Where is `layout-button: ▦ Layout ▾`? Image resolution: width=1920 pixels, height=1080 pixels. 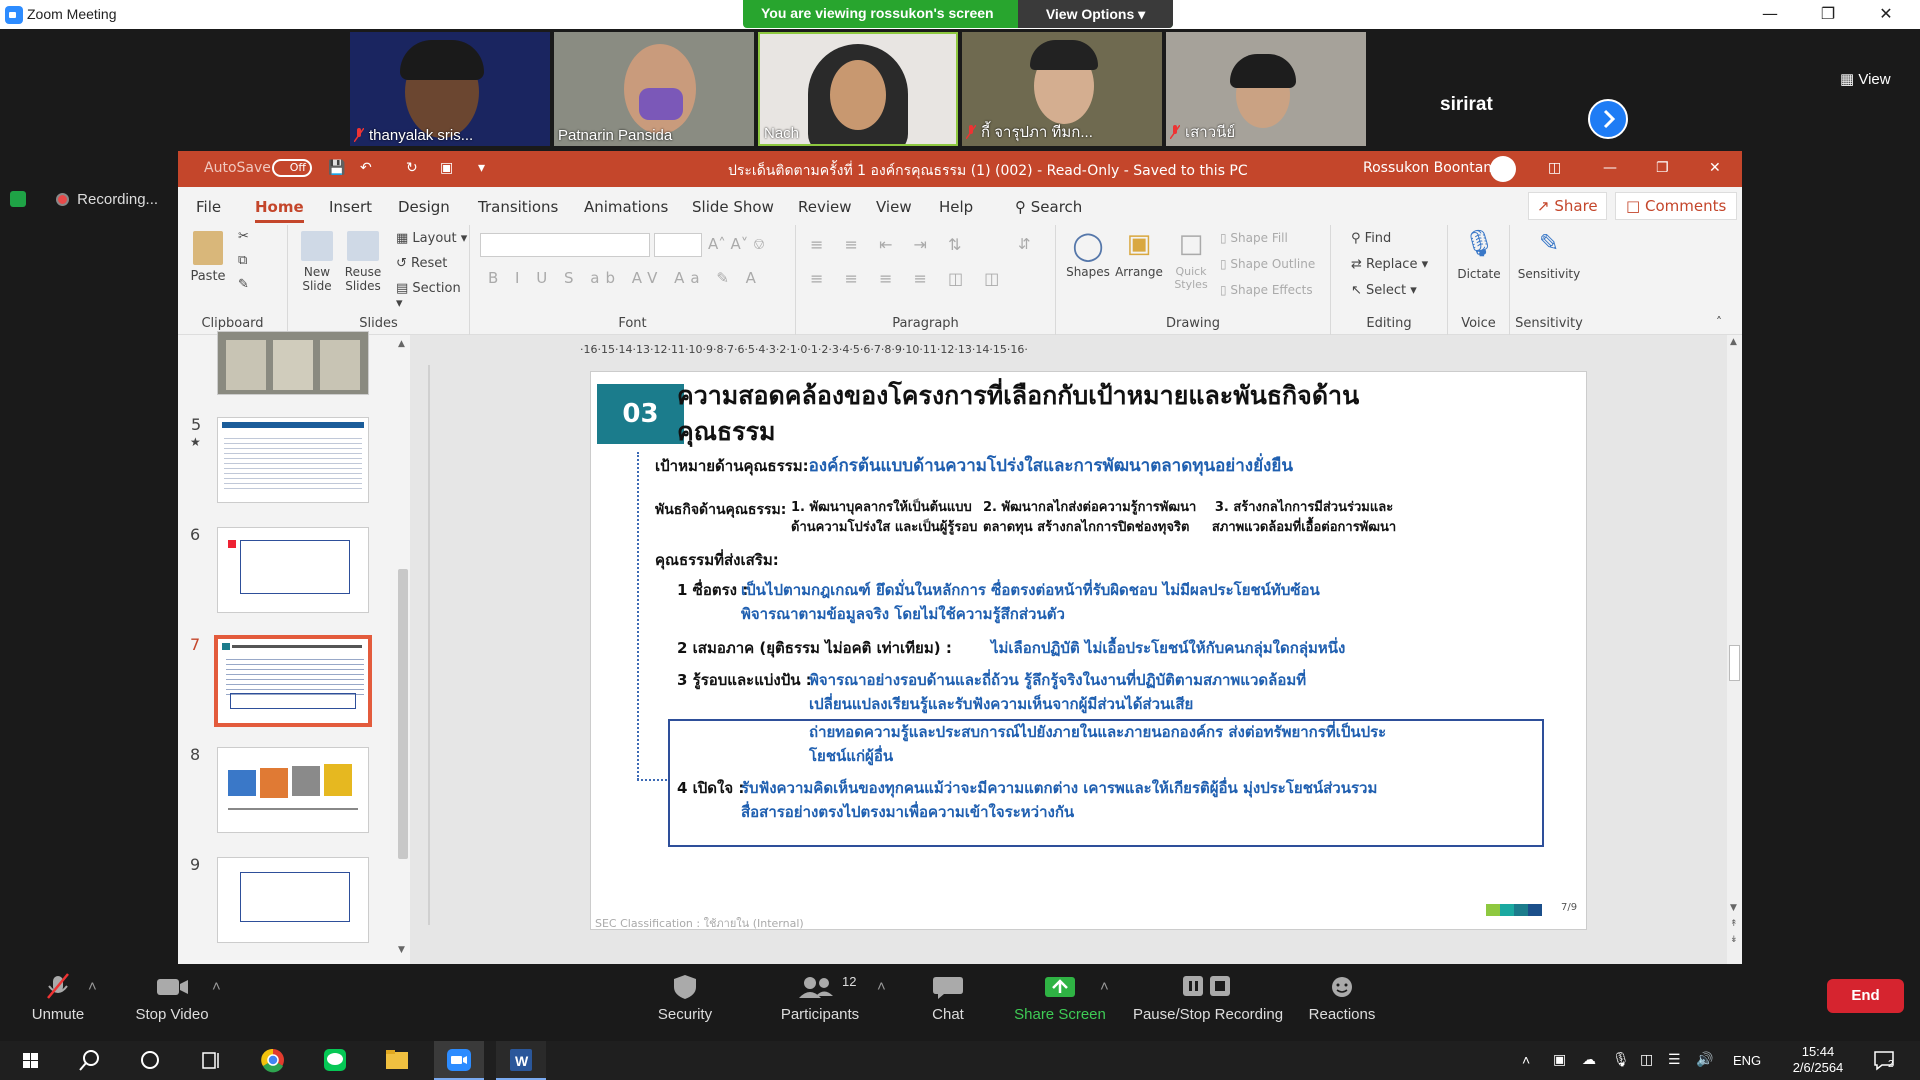
layout-button: ▦ Layout ▾ is located at coordinates (431, 238).